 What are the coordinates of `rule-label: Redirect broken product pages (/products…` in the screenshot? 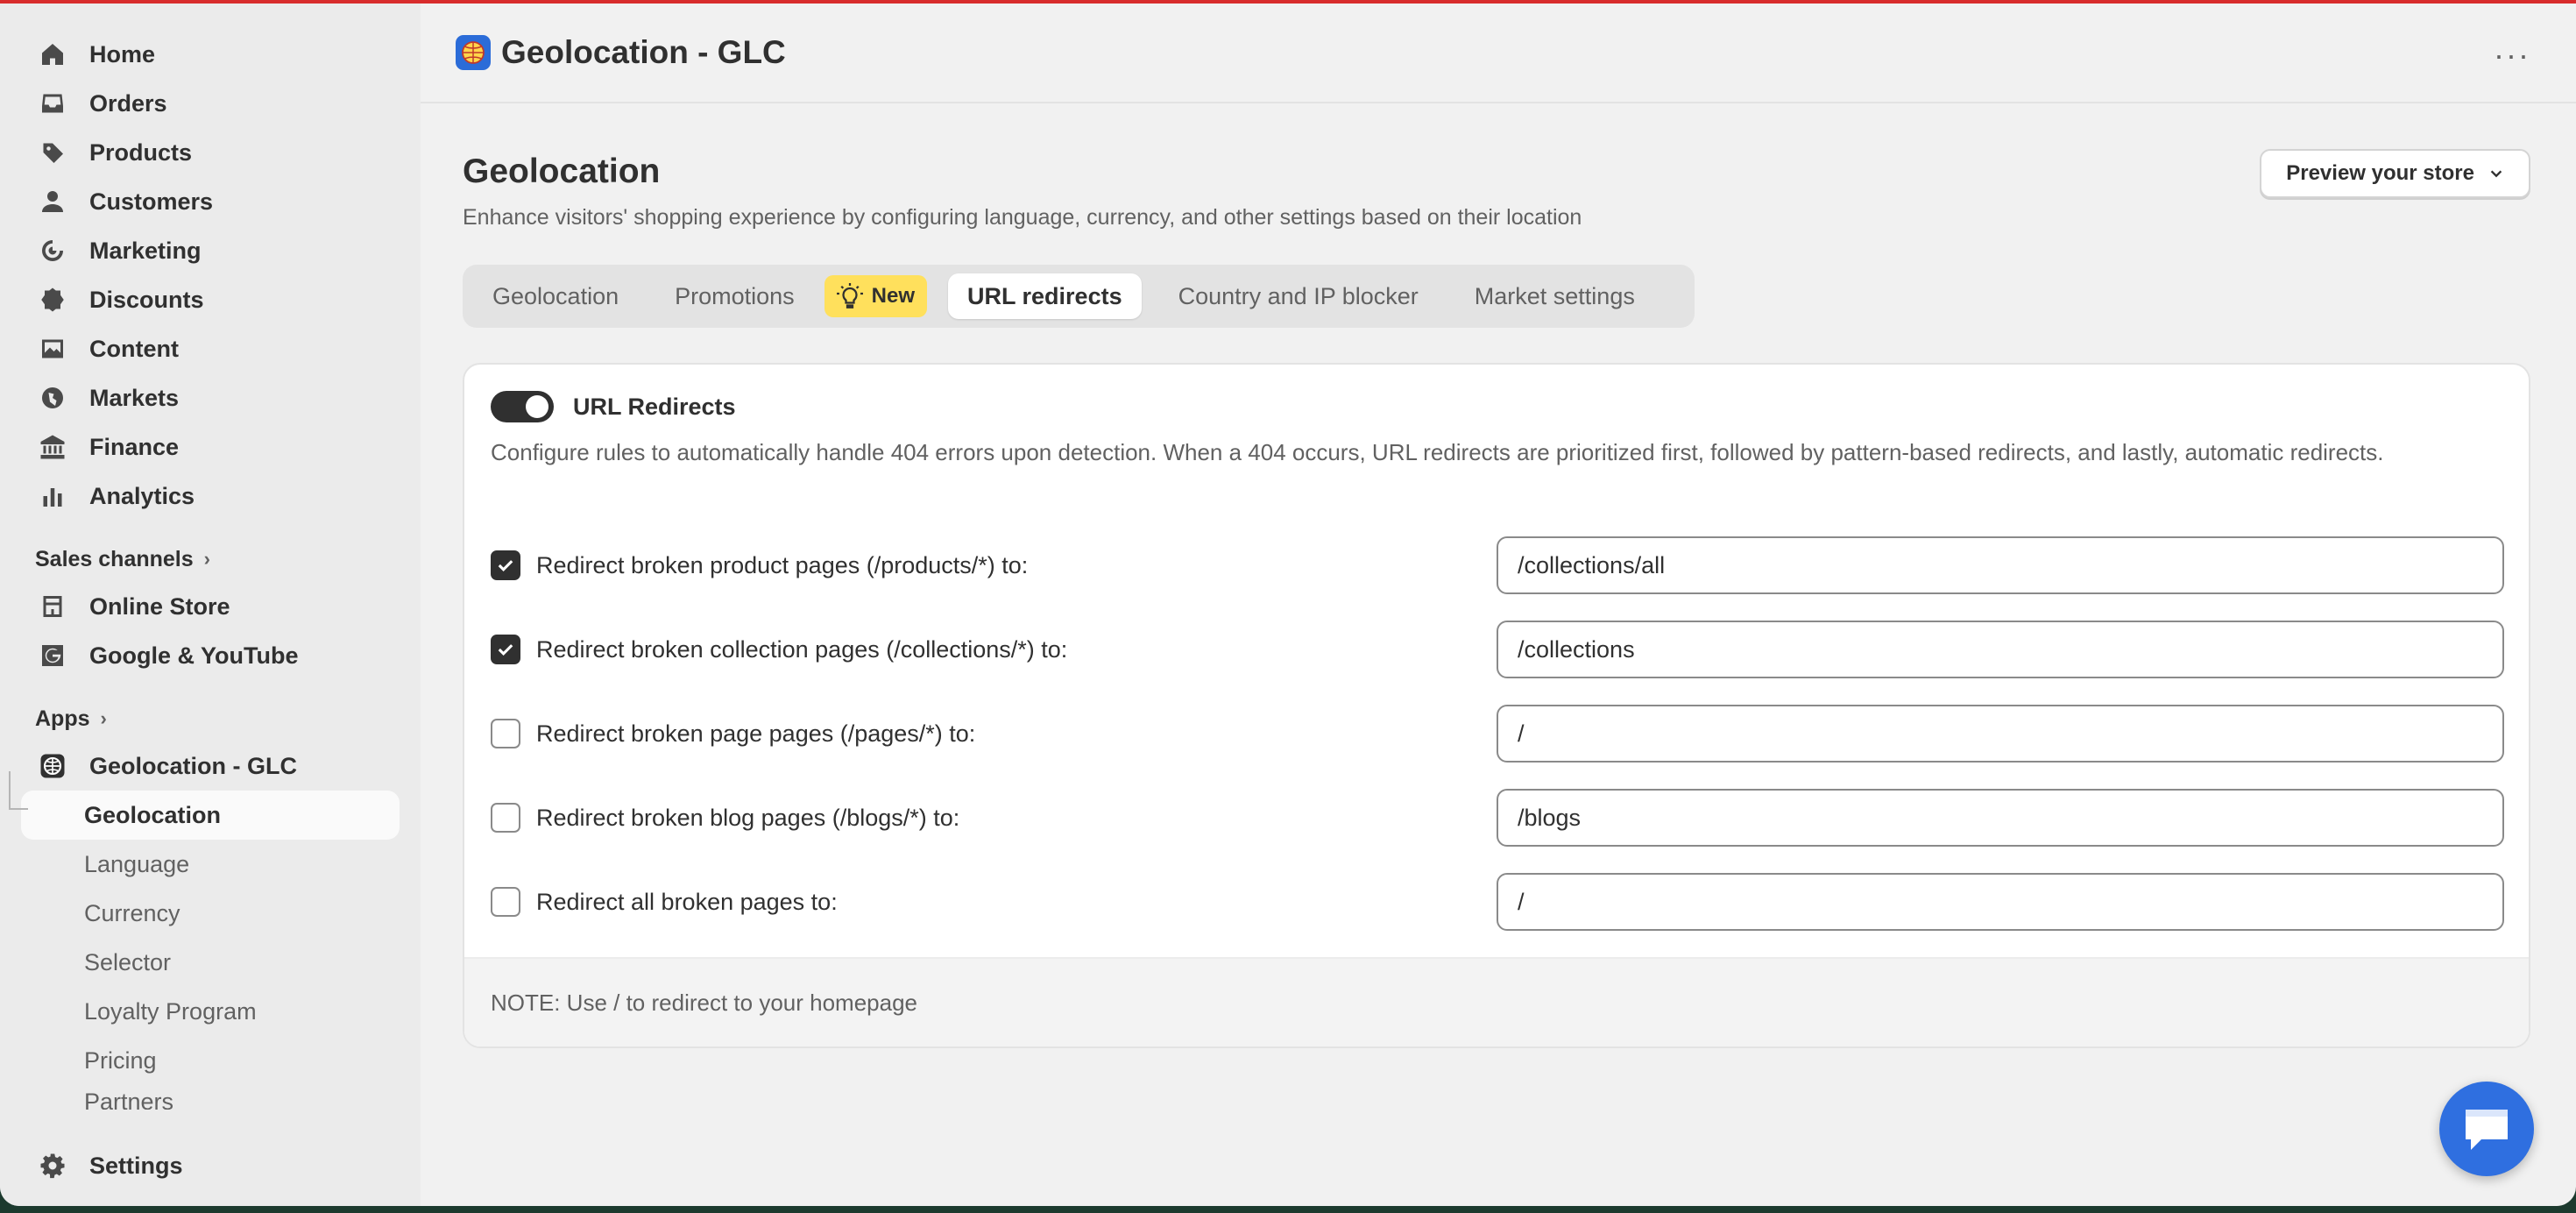 It's located at (782, 564).